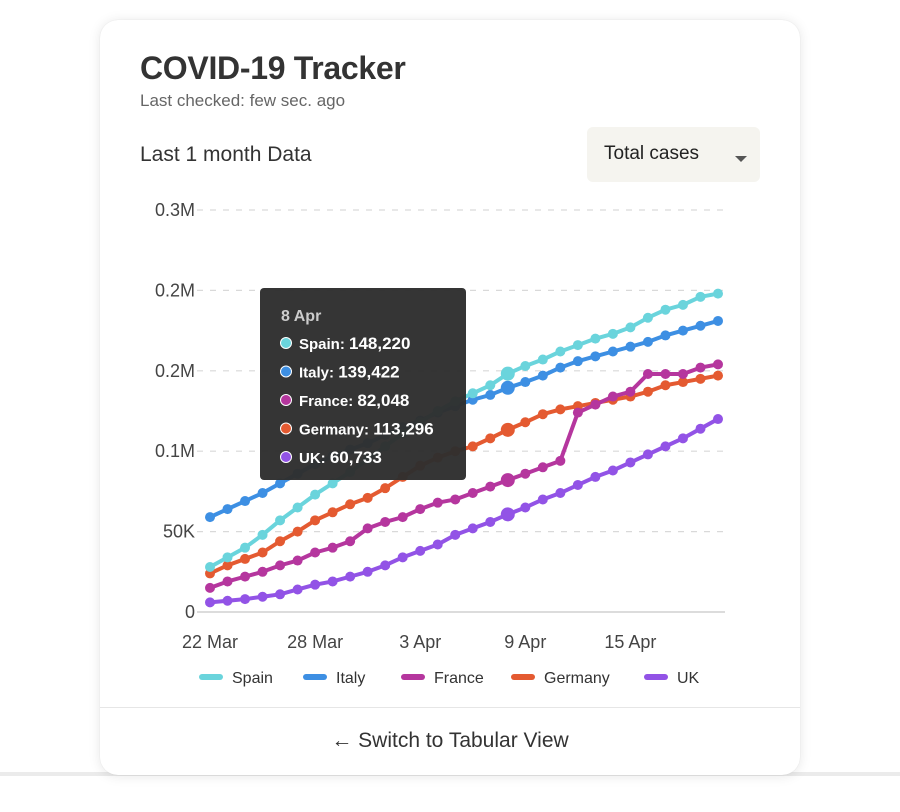  Describe the element at coordinates (577, 678) in the screenshot. I see `legend-label-germany: Germany` at that location.